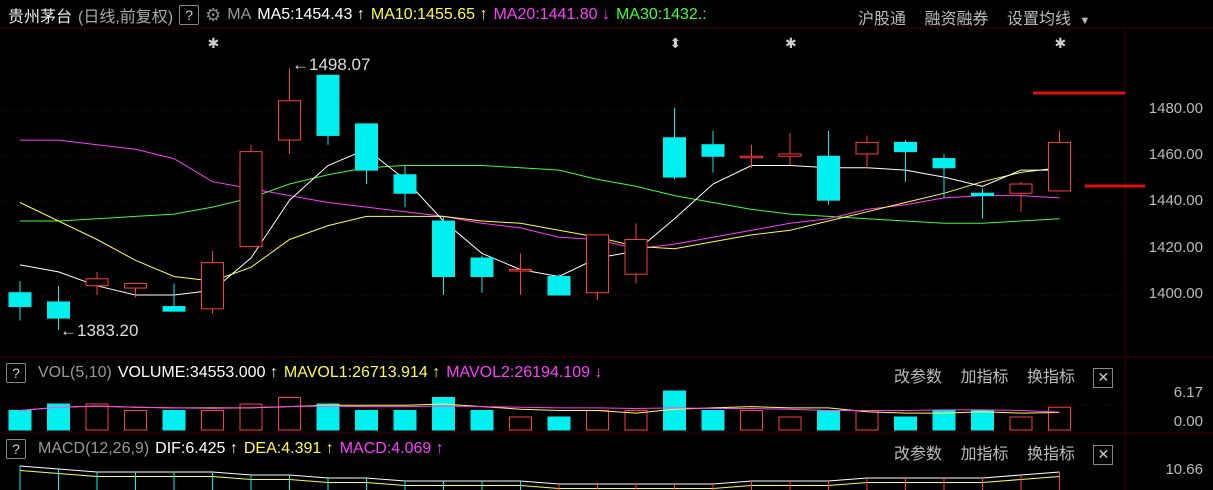  What do you see at coordinates (1188, 392) in the screenshot?
I see `vol-tick-1: 6.17` at bounding box center [1188, 392].